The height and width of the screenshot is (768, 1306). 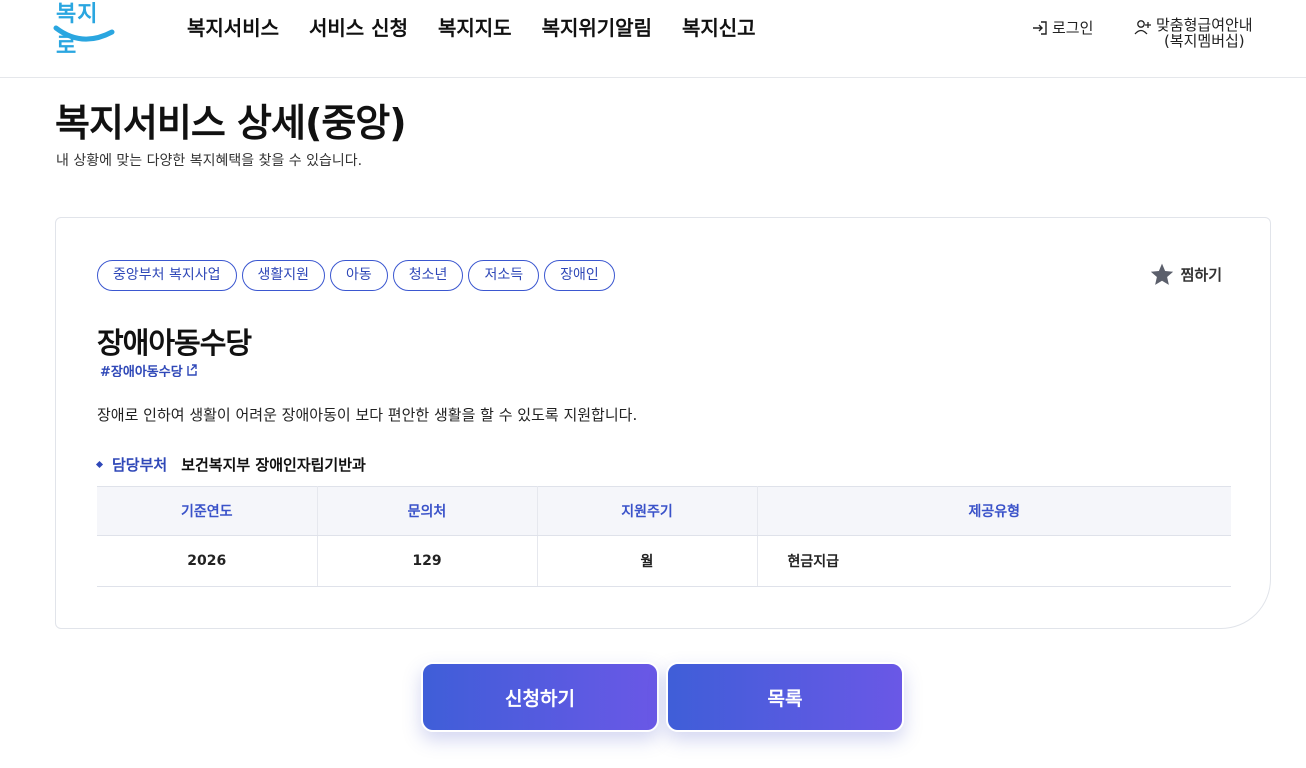 I want to click on logo: 복지로, so click(x=85, y=29).